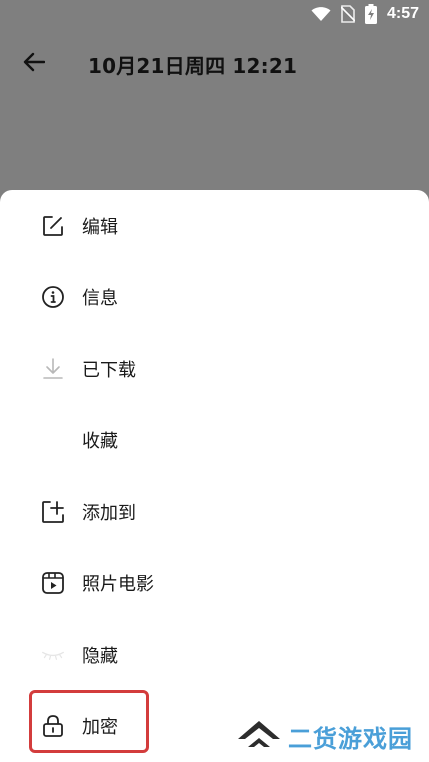 The image size is (429, 762). I want to click on status-bar: 4:57, so click(214, 14).